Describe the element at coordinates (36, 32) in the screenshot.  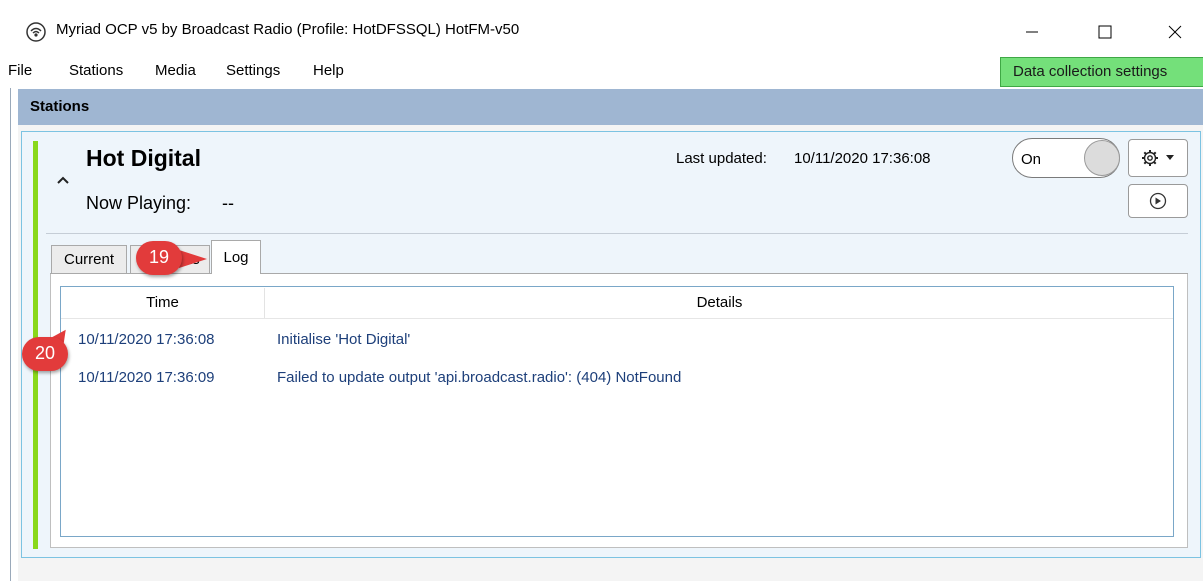
I see `app-logo-icon` at that location.